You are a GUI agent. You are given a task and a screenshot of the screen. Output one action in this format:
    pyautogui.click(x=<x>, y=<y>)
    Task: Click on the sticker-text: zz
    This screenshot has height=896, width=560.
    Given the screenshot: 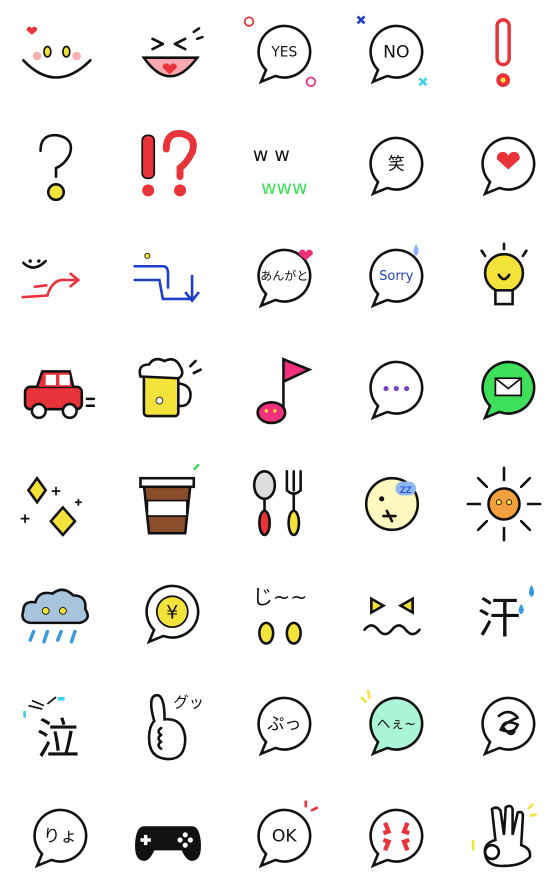 What is the action you would take?
    pyautogui.click(x=406, y=489)
    